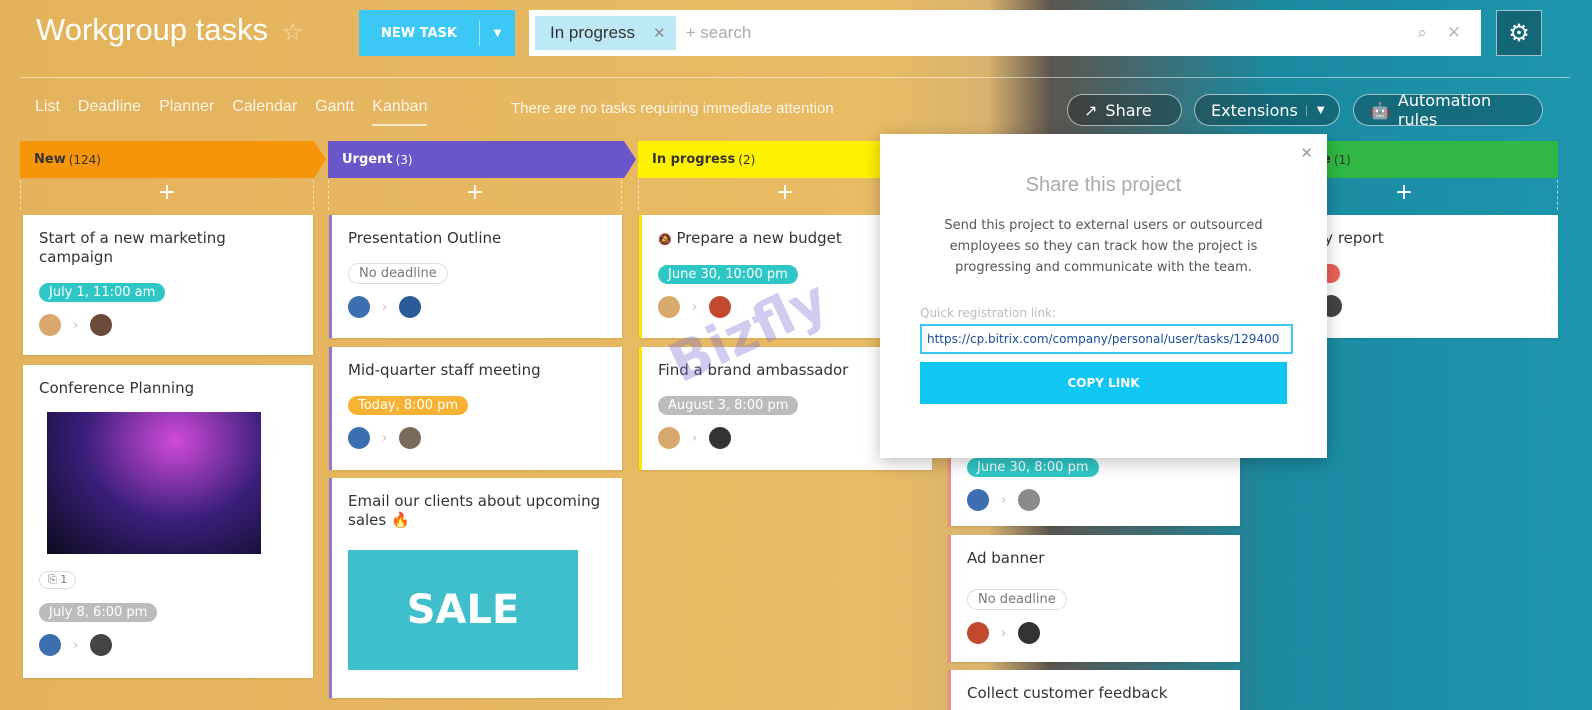  What do you see at coordinates (747, 159) in the screenshot?
I see `column-count: (2)` at bounding box center [747, 159].